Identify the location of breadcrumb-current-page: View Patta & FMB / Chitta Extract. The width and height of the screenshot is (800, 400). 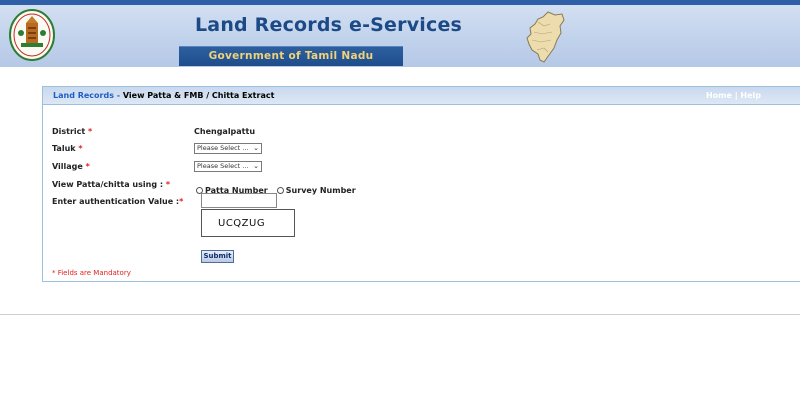
(198, 95).